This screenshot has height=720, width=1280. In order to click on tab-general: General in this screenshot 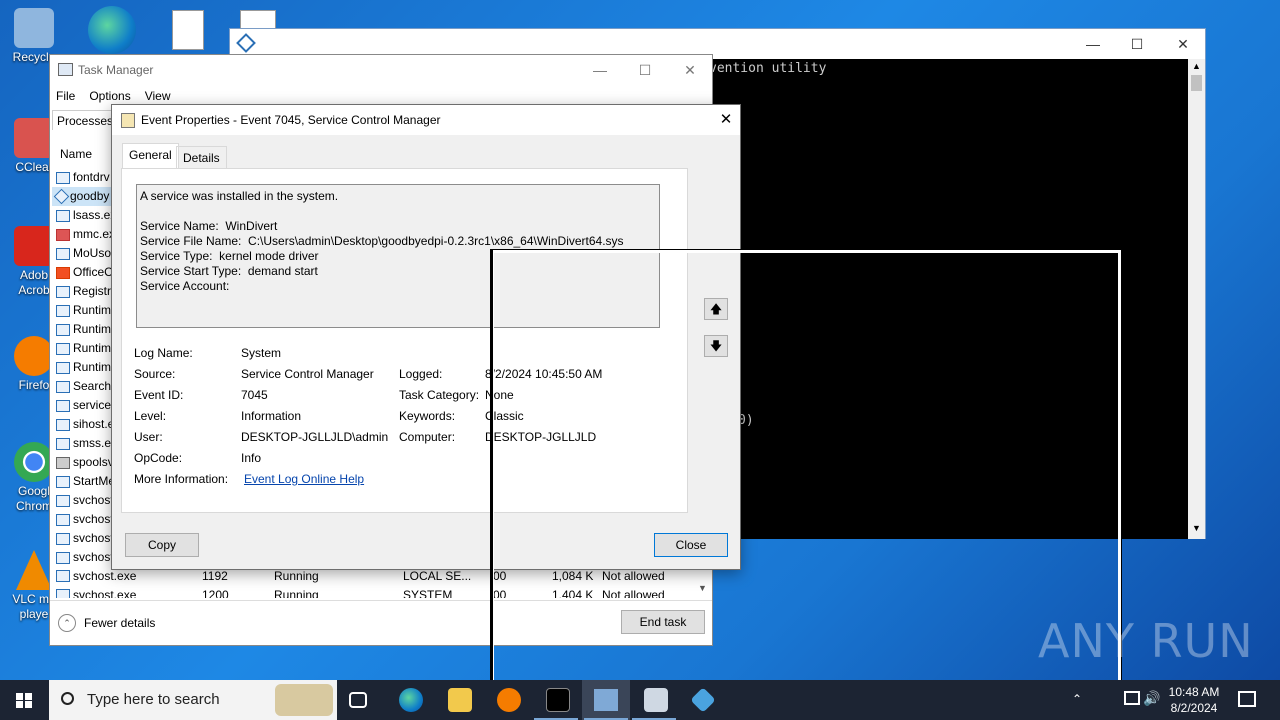, I will do `click(150, 156)`.